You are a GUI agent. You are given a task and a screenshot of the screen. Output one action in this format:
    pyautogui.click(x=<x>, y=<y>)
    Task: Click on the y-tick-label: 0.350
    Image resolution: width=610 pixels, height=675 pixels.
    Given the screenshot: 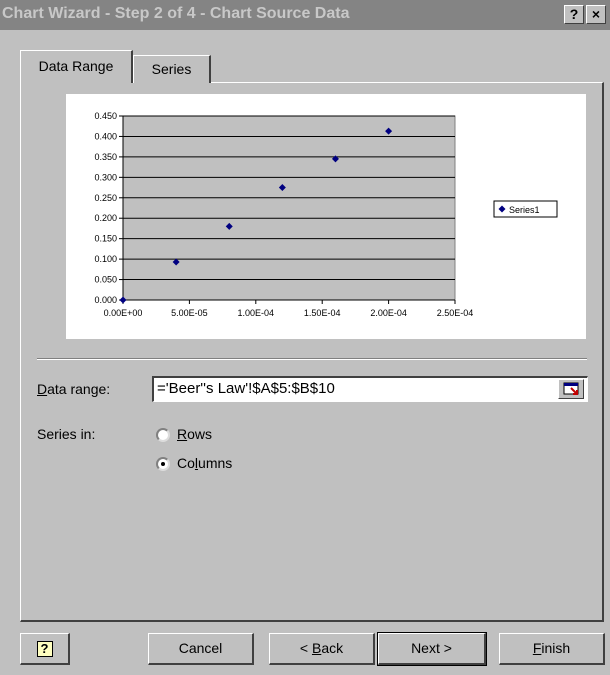 What is the action you would take?
    pyautogui.click(x=105, y=157)
    